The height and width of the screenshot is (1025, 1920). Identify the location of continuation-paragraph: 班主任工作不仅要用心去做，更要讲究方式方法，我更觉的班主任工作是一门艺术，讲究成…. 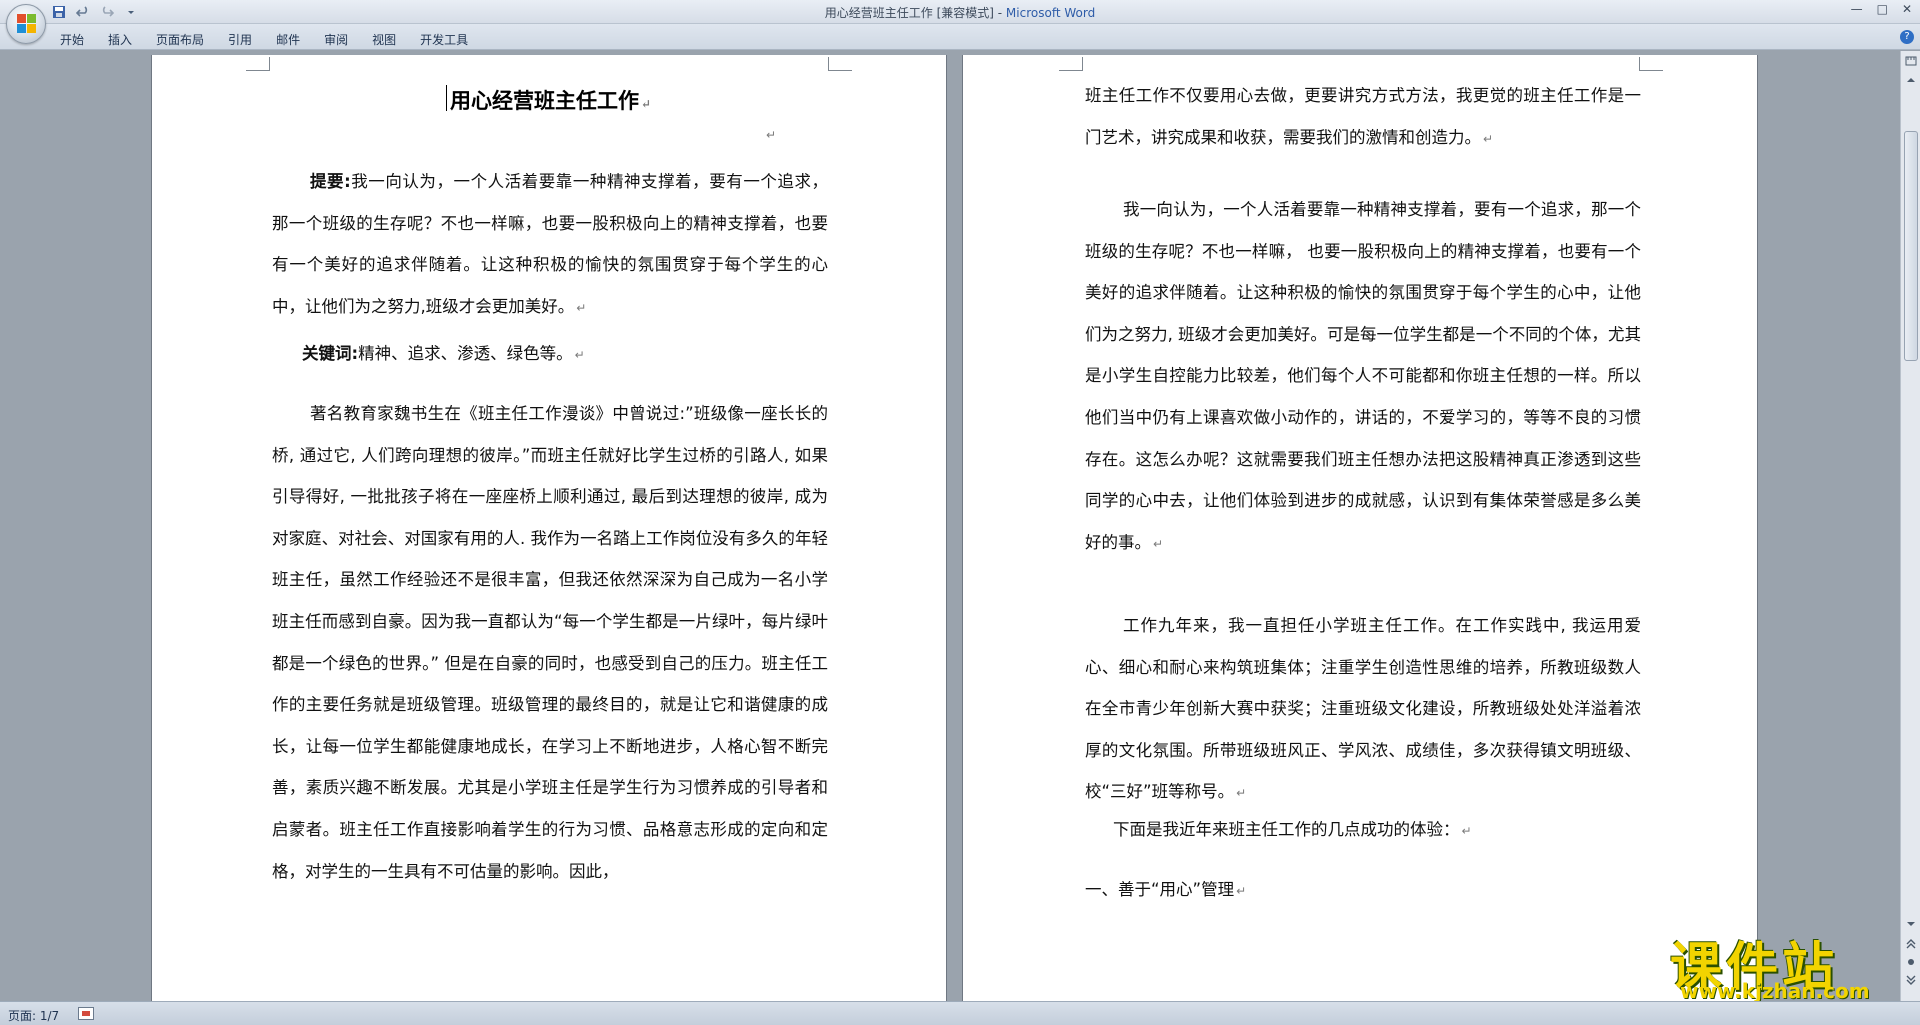
(1363, 117).